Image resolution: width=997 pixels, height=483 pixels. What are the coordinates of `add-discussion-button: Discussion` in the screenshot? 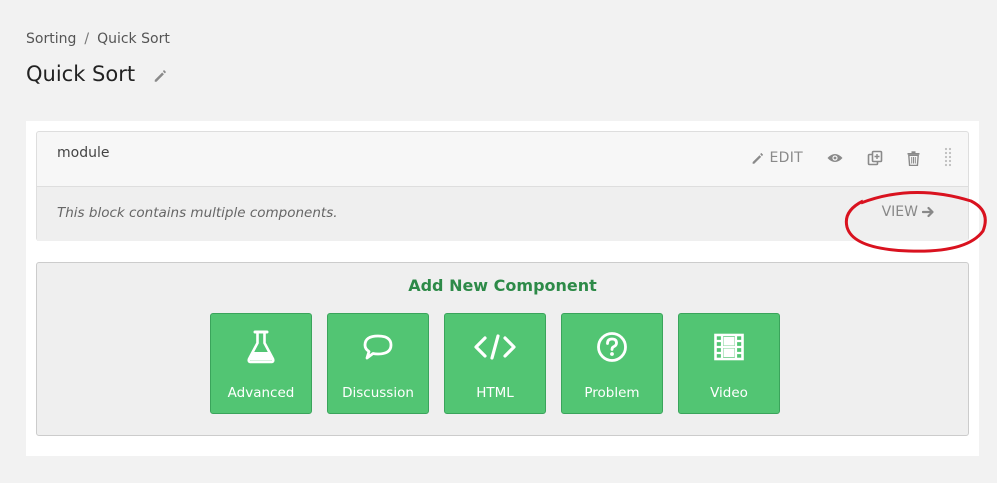 It's located at (378, 363).